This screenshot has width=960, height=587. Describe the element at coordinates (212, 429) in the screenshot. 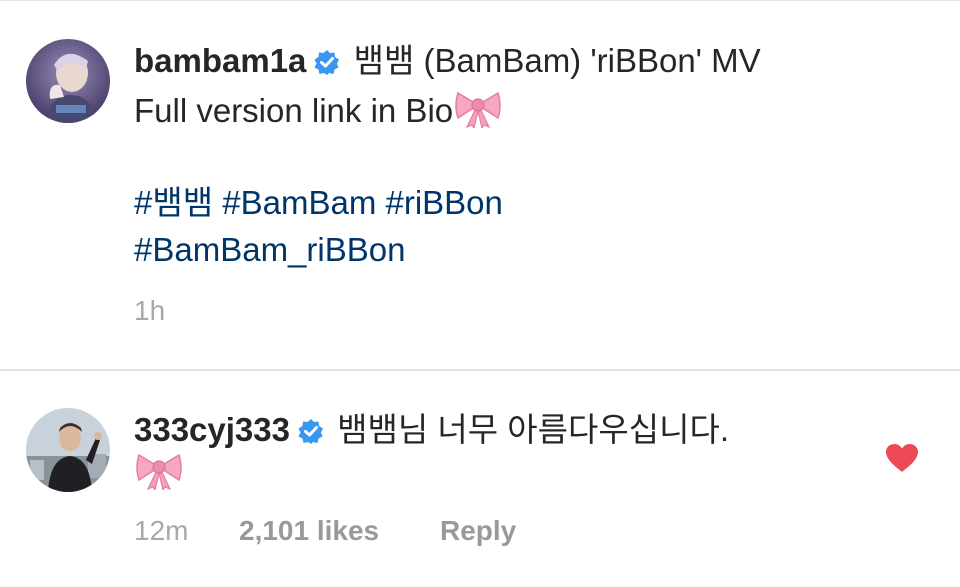

I see `commenter-username: 333cyj333` at that location.